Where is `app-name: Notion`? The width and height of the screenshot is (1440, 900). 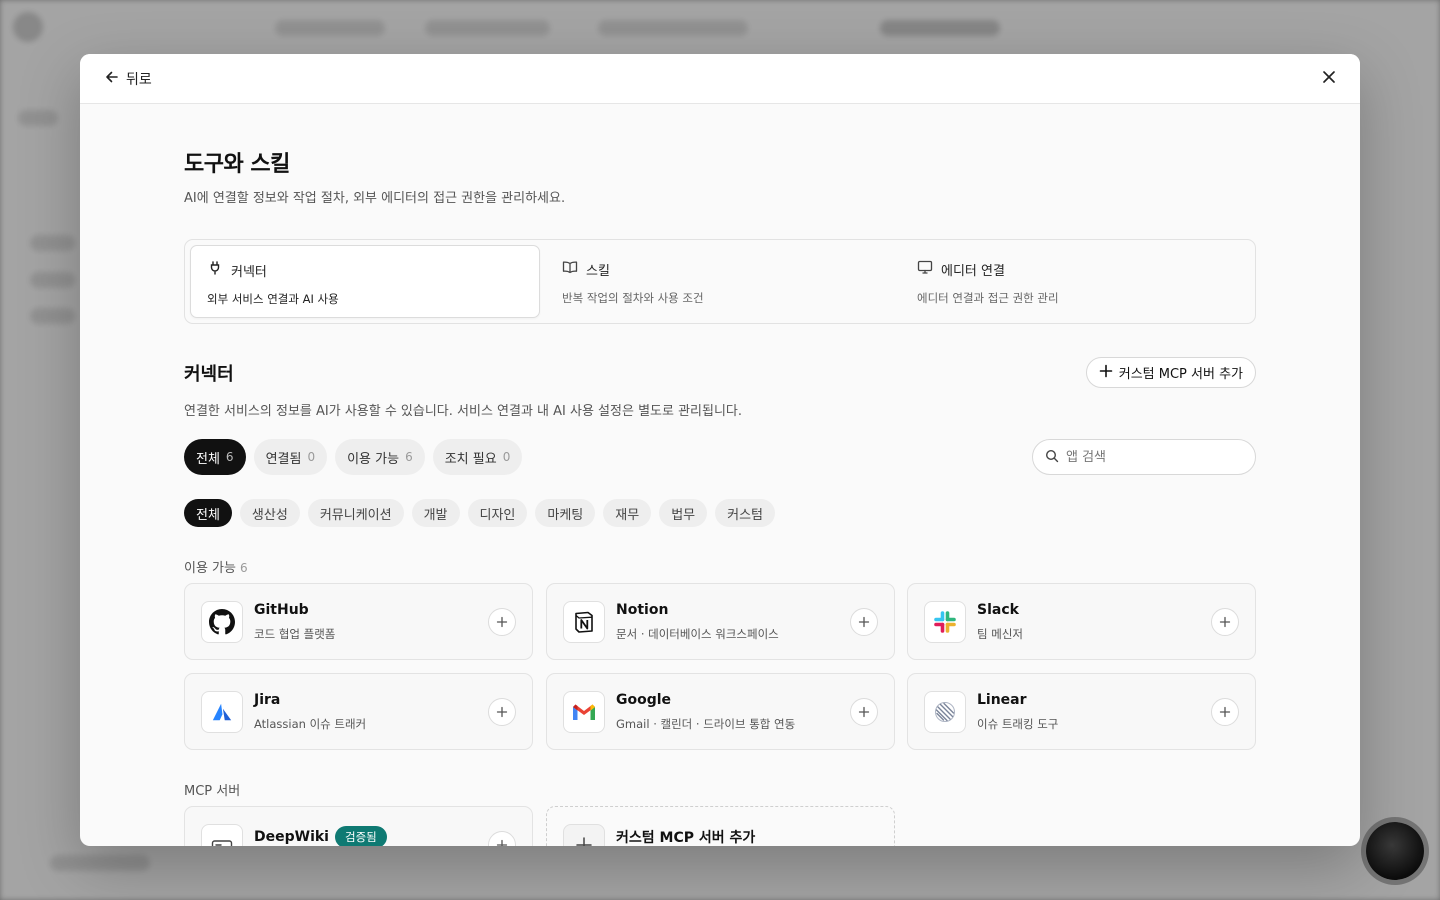
app-name: Notion is located at coordinates (642, 610).